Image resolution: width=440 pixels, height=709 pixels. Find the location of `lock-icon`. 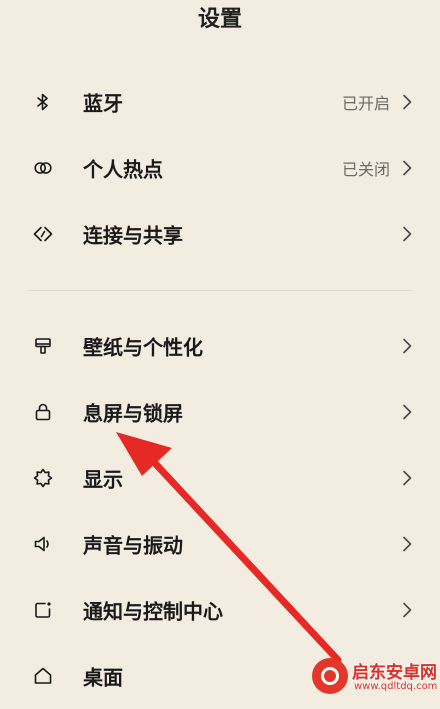

lock-icon is located at coordinates (43, 412).